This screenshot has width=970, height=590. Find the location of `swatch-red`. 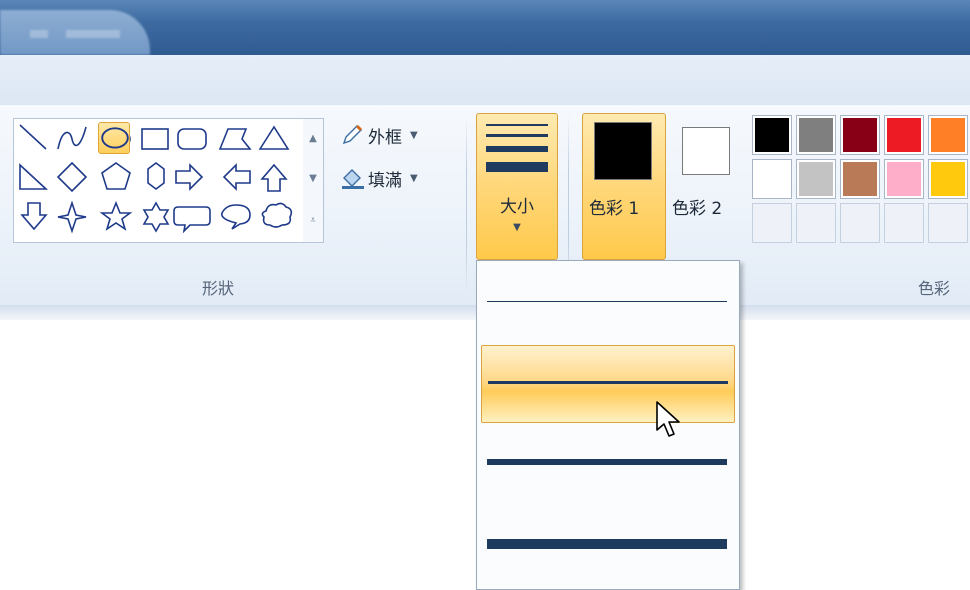

swatch-red is located at coordinates (904, 135).